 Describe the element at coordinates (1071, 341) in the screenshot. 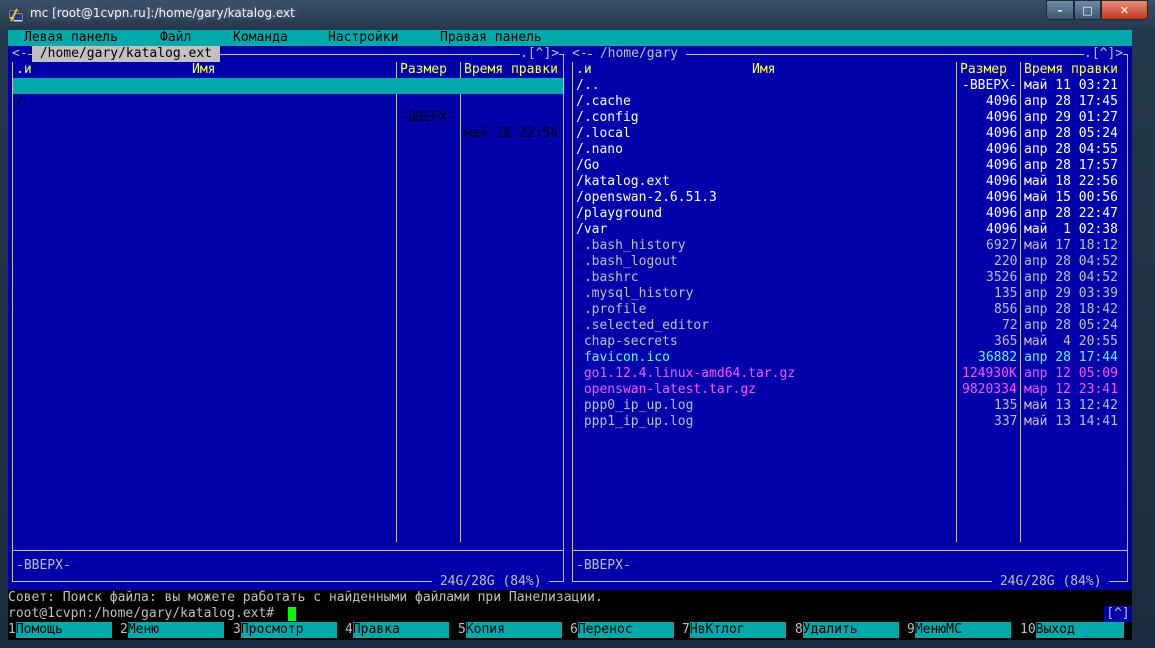

I see `file-time: май 4 20:55` at that location.